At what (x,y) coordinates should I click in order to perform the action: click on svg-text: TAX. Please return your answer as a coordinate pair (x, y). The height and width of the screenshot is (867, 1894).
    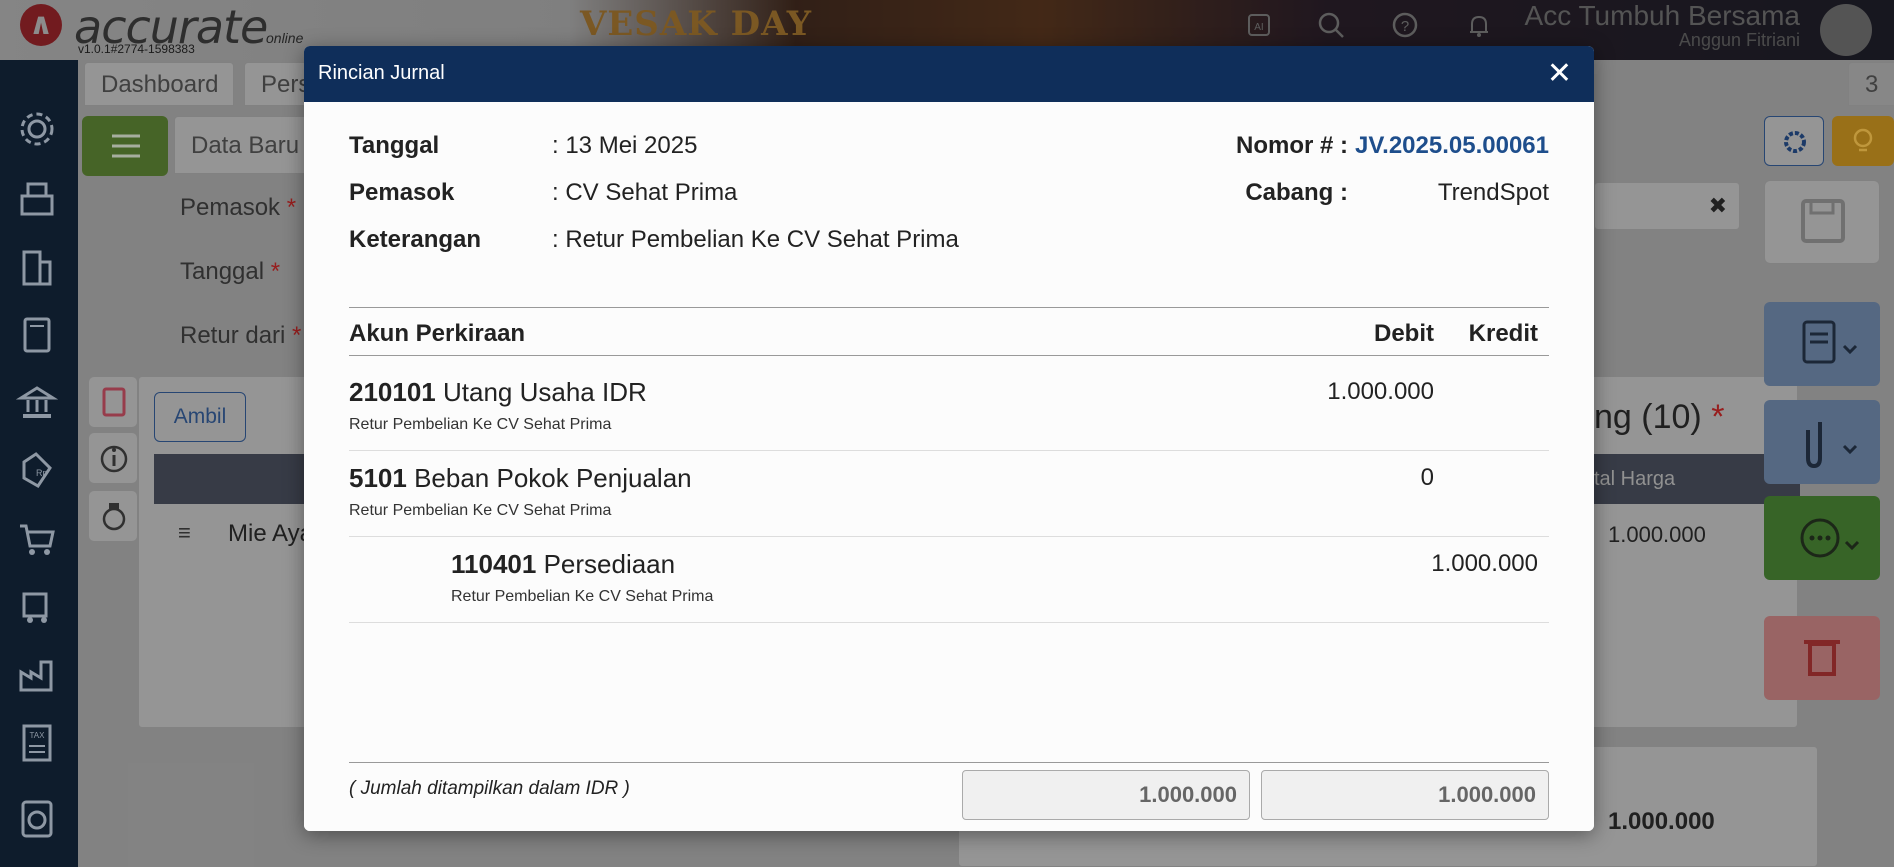
    Looking at the image, I should click on (38, 735).